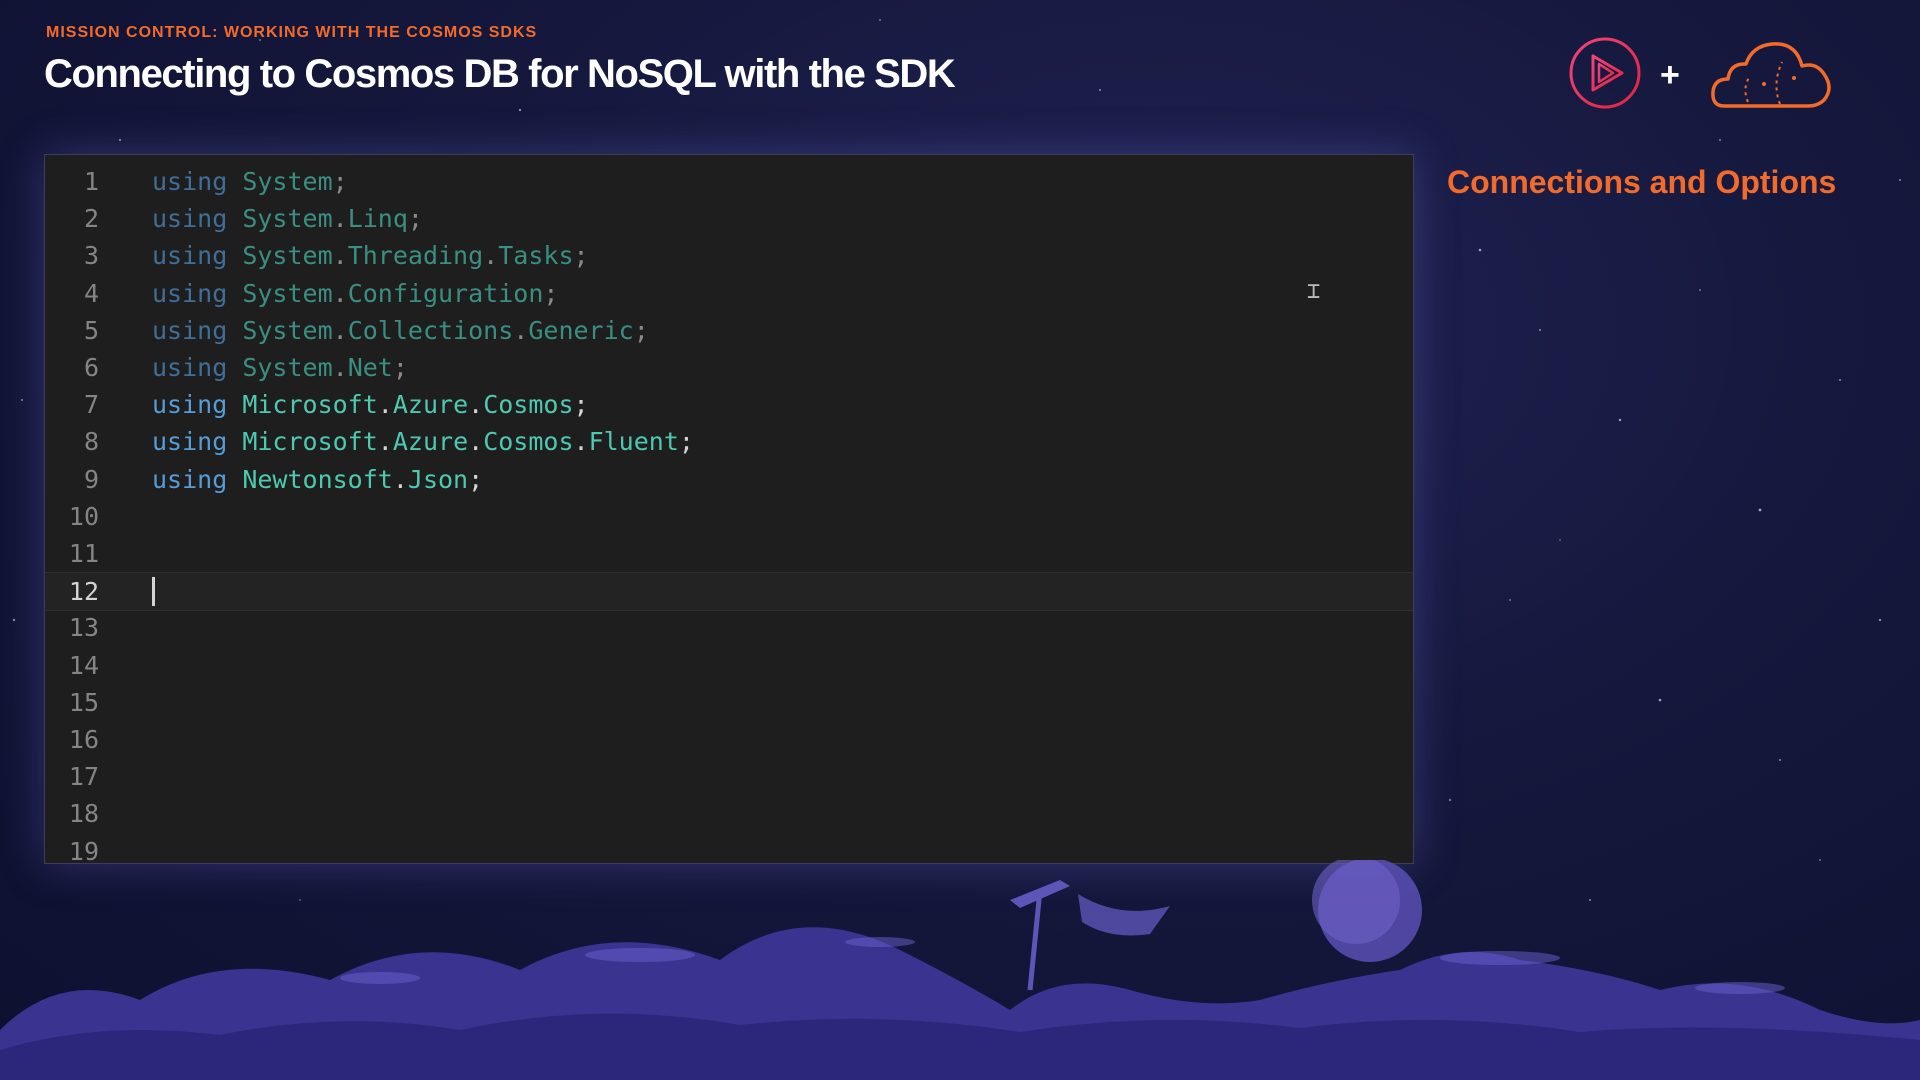 The width and height of the screenshot is (1920, 1080). I want to click on section-title: Connections and Options, so click(1642, 182).